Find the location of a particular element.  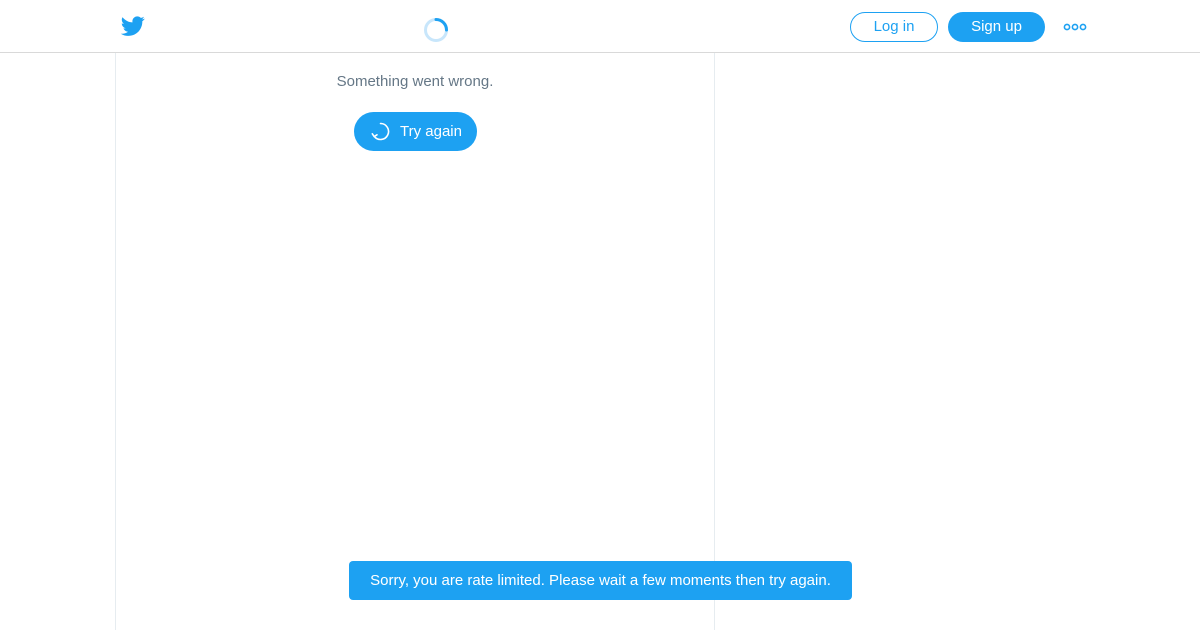

try-again-label: Try again is located at coordinates (431, 131).